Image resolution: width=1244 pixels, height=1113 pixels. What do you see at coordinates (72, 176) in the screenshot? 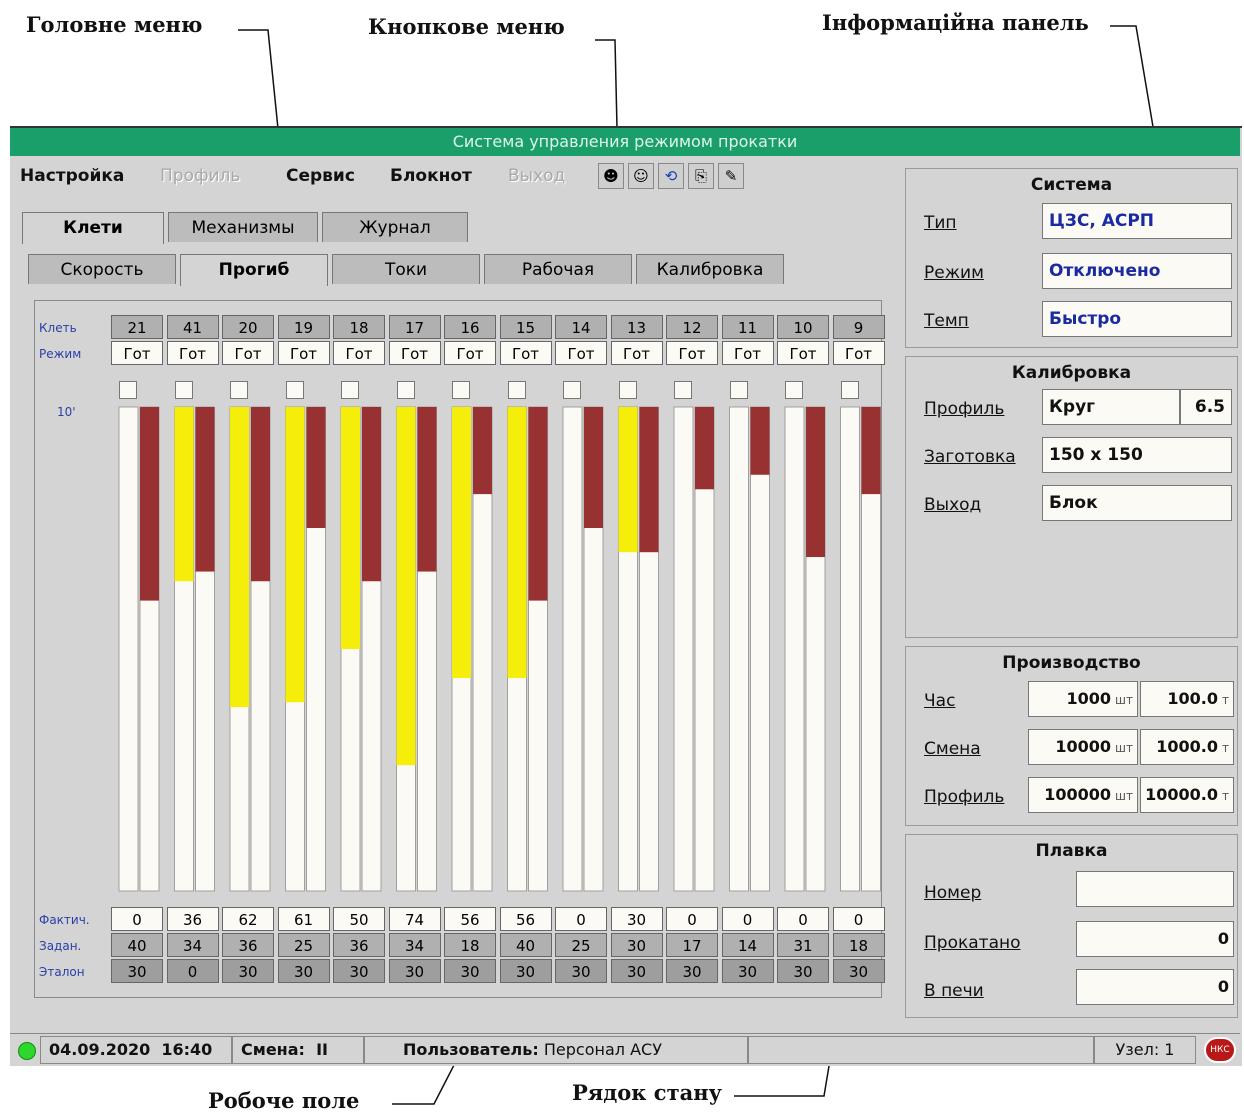
I see `menu-nastroika: Настройка` at bounding box center [72, 176].